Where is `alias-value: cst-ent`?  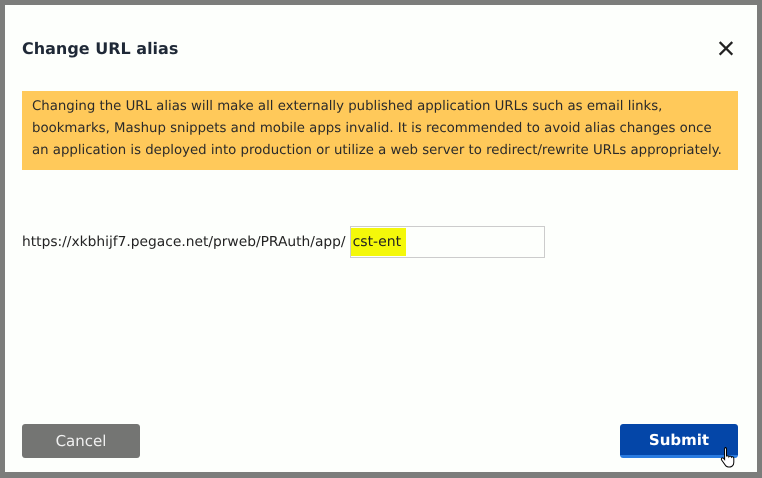
alias-value: cst-ent is located at coordinates (378, 242).